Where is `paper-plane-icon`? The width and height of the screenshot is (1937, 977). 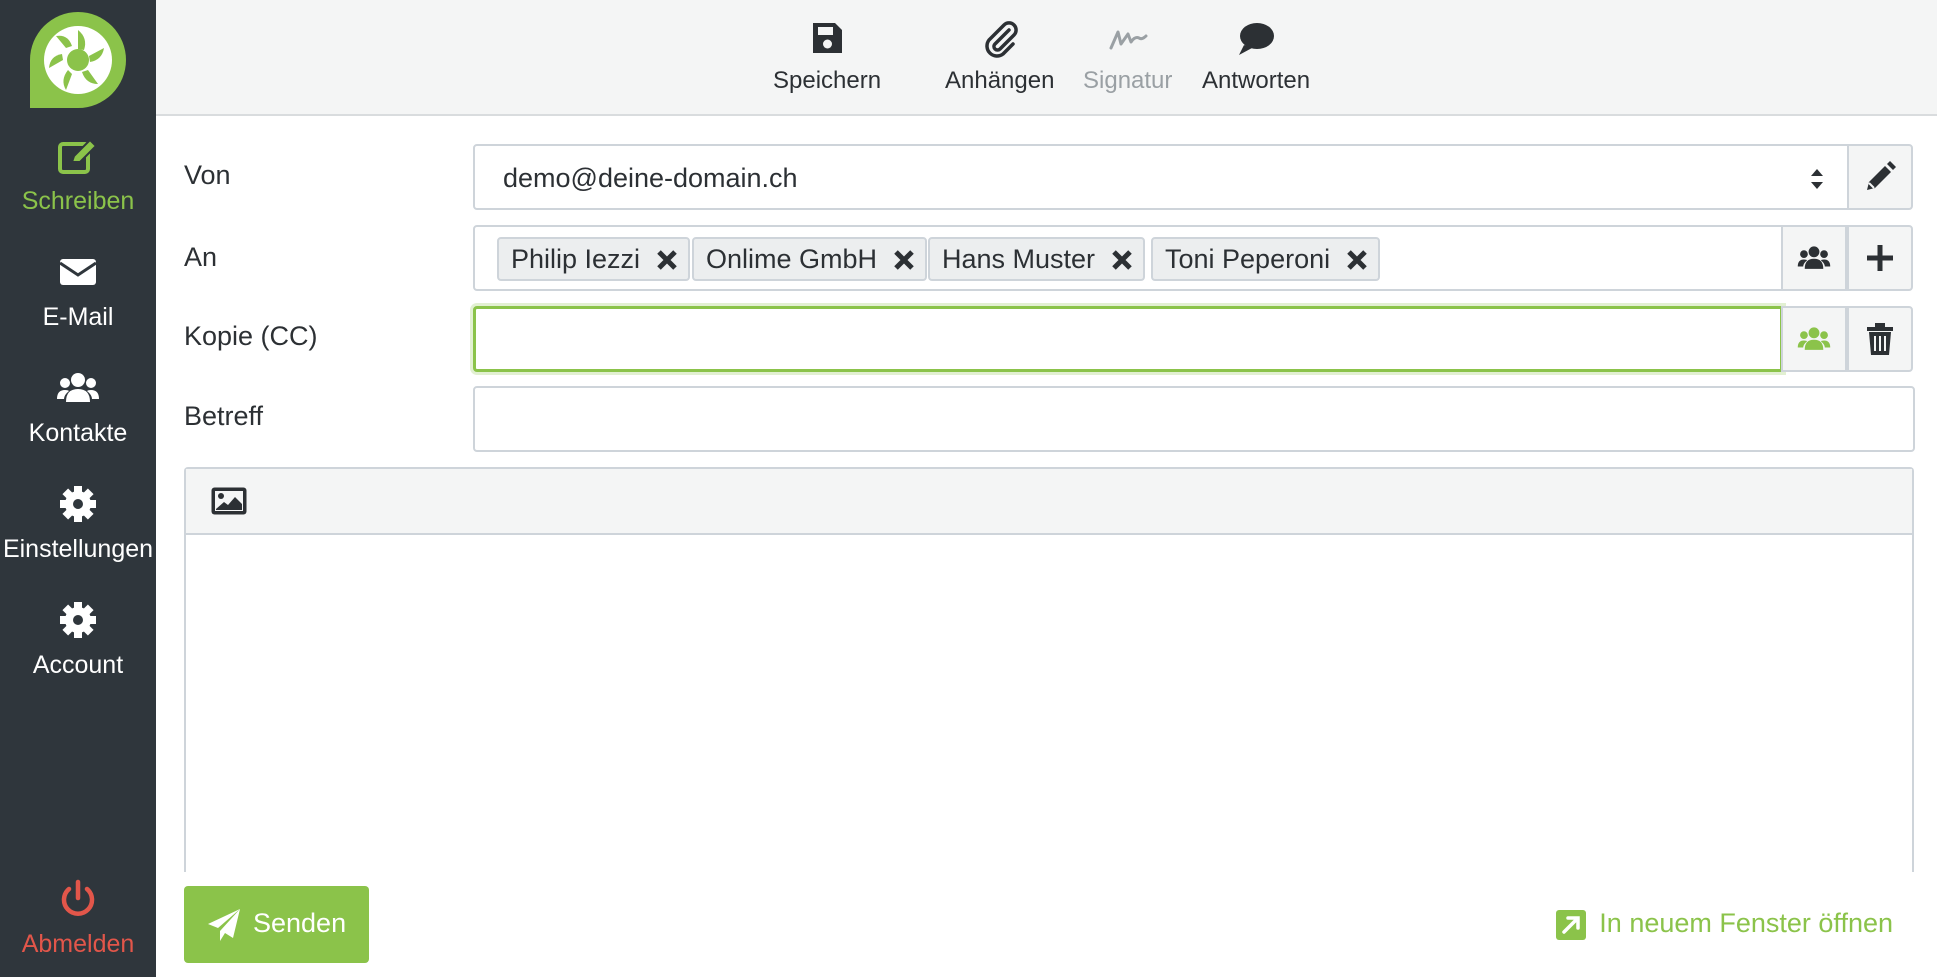 paper-plane-icon is located at coordinates (224, 925).